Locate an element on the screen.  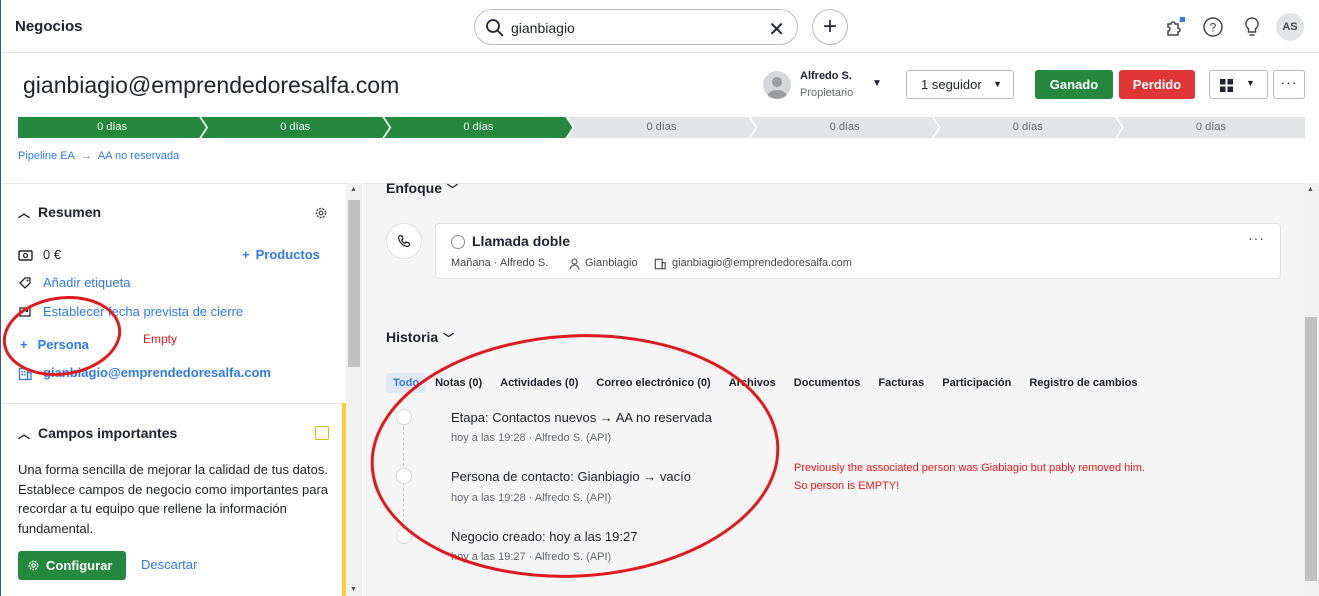
focus-header: Enfoque ﹀ is located at coordinates (422, 188).